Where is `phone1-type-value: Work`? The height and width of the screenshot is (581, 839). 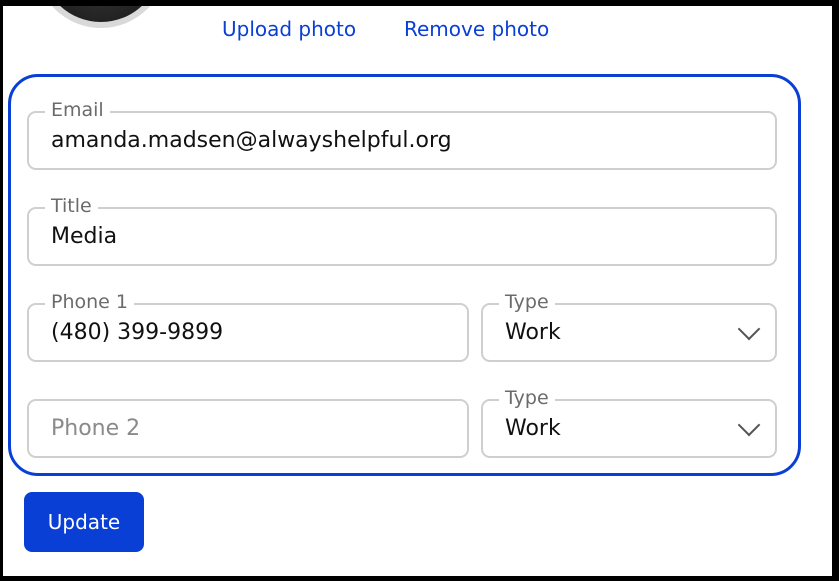 phone1-type-value: Work is located at coordinates (533, 332).